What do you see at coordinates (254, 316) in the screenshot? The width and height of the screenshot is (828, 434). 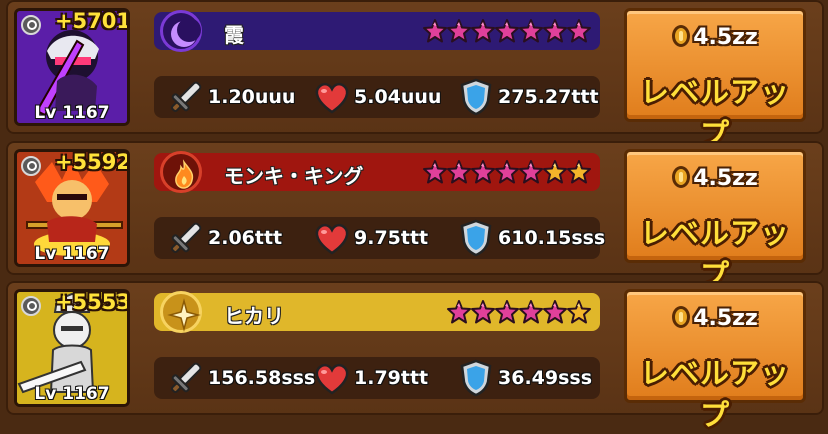 I see `hero-name: ヒカリ` at bounding box center [254, 316].